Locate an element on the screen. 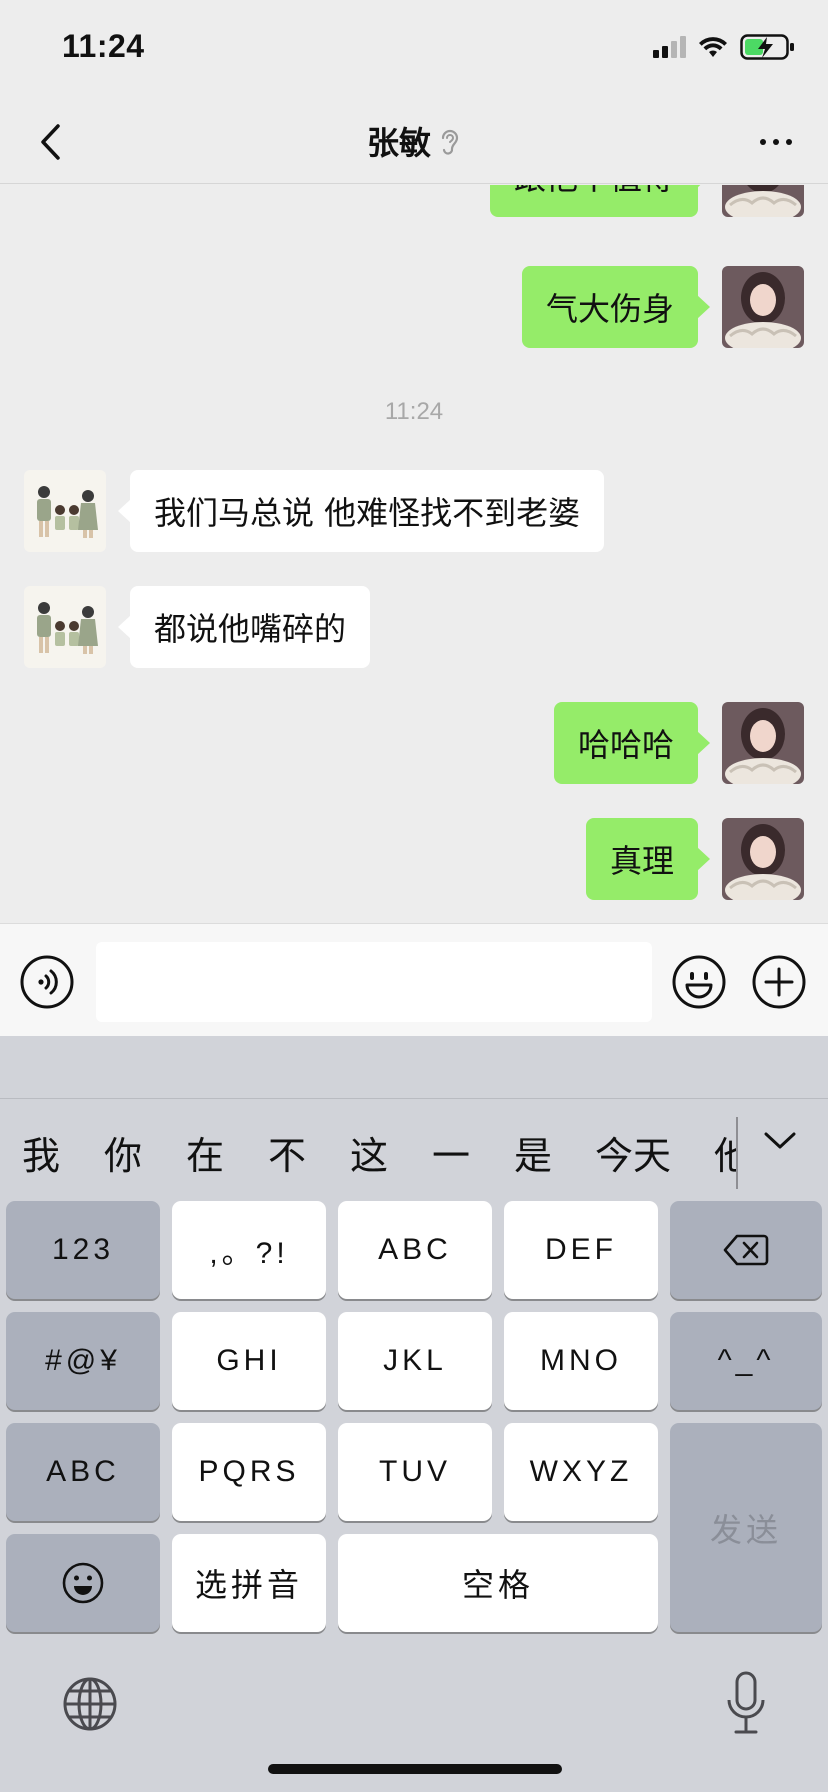 The width and height of the screenshot is (828, 1792). key-label: TUV is located at coordinates (415, 1471).